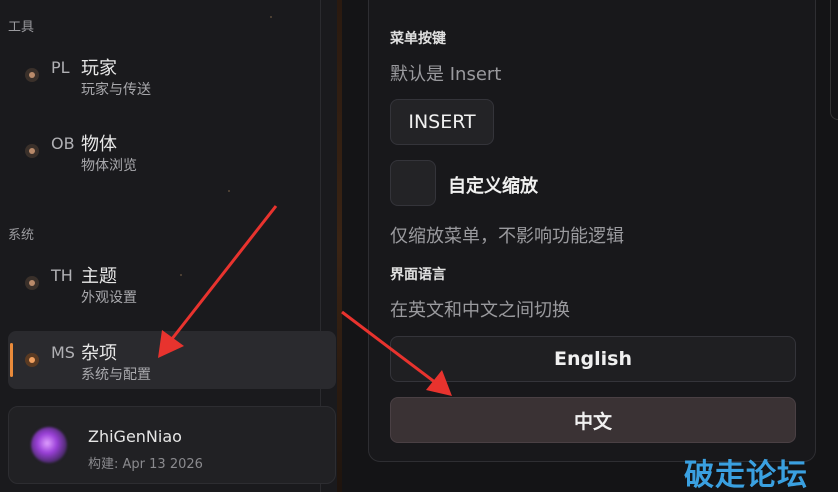  Describe the element at coordinates (99, 276) in the screenshot. I see `nav-title: 主题` at that location.